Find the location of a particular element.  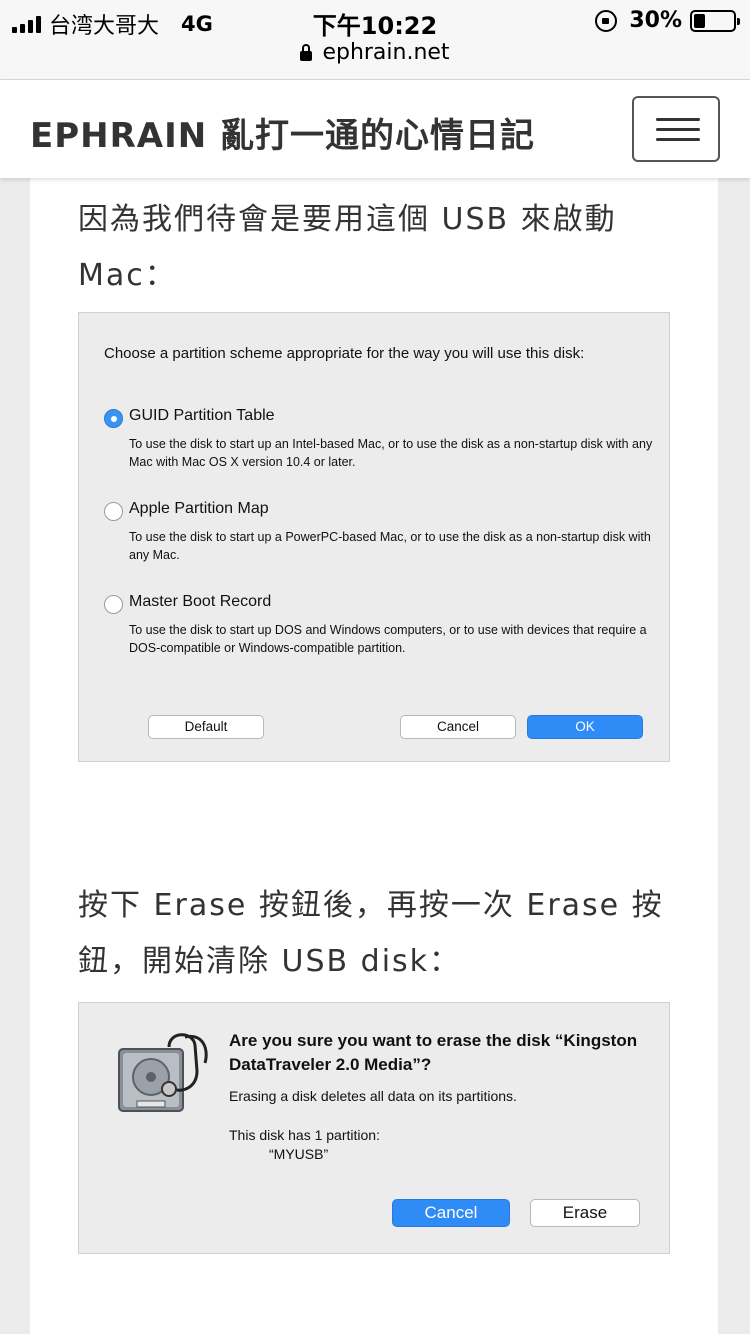

status-bar: 台湾大哥大 4G 下午10:22 30% ephrain.net is located at coordinates (375, 40).